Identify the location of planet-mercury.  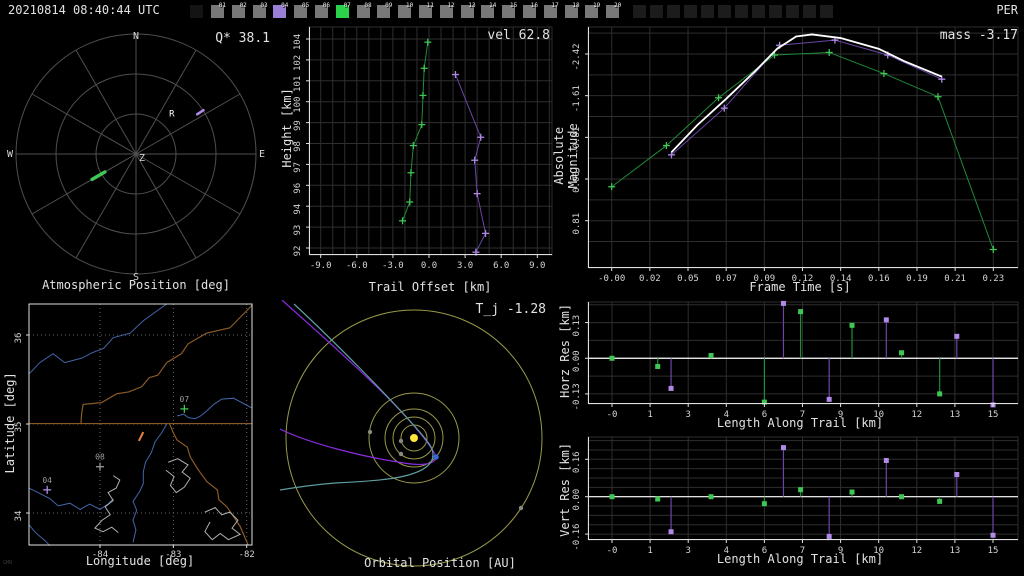
(401, 441).